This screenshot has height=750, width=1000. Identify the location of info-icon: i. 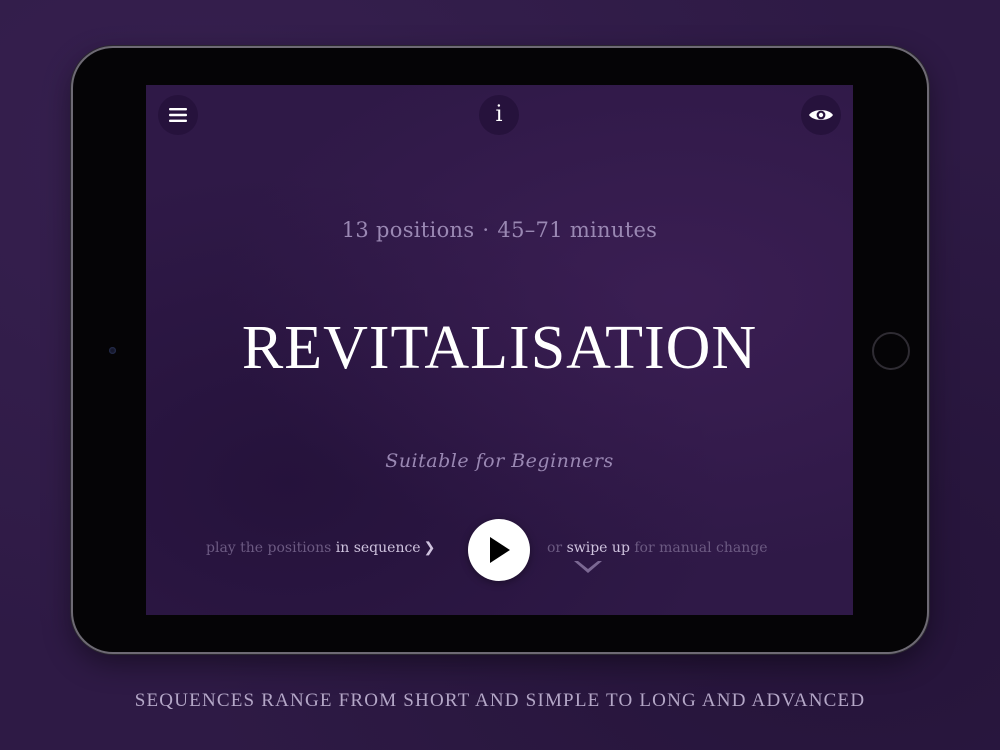
(499, 114).